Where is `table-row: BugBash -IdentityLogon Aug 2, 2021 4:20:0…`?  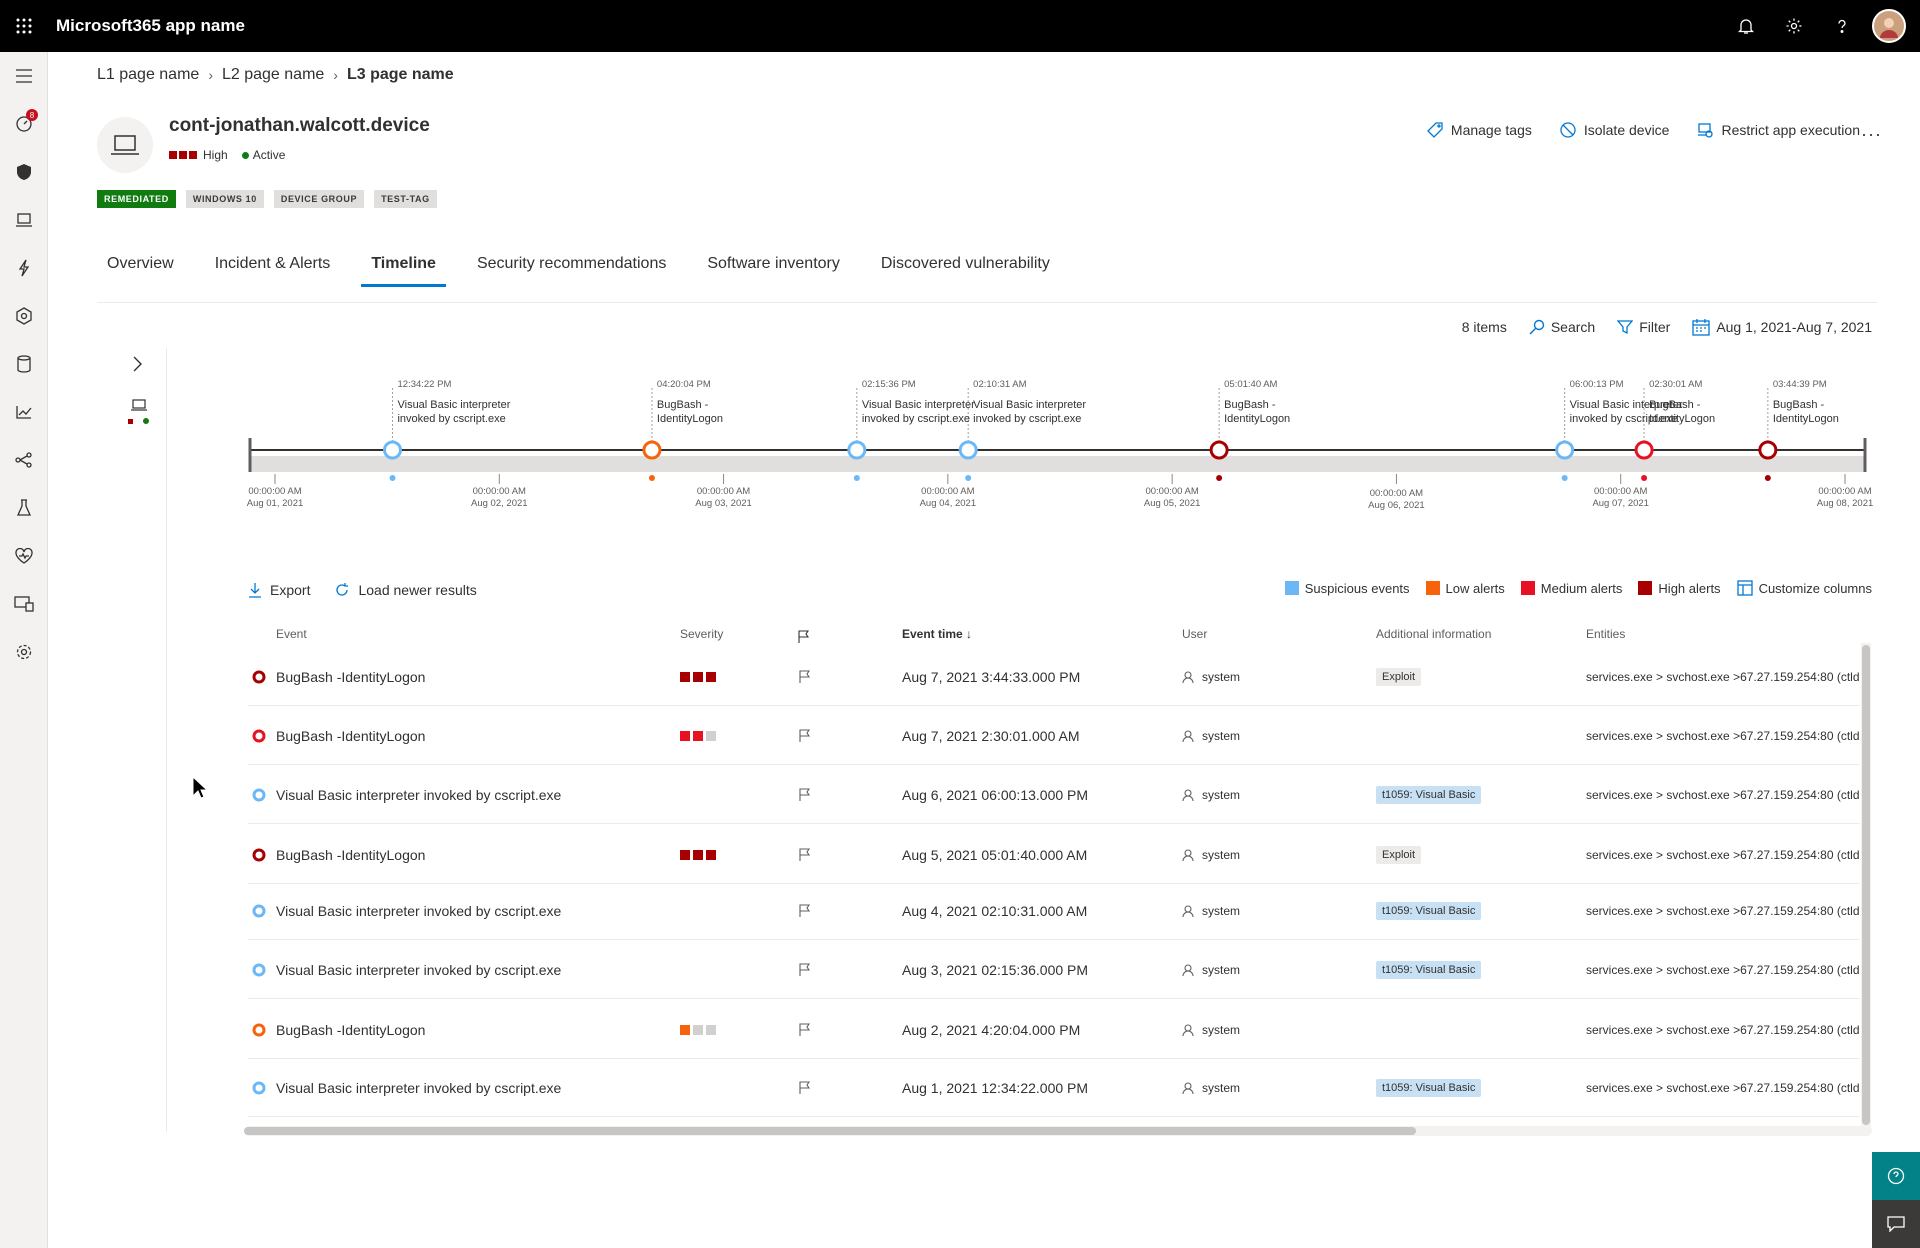
table-row: BugBash -IdentityLogon Aug 2, 2021 4:20:0… is located at coordinates (1054, 1030).